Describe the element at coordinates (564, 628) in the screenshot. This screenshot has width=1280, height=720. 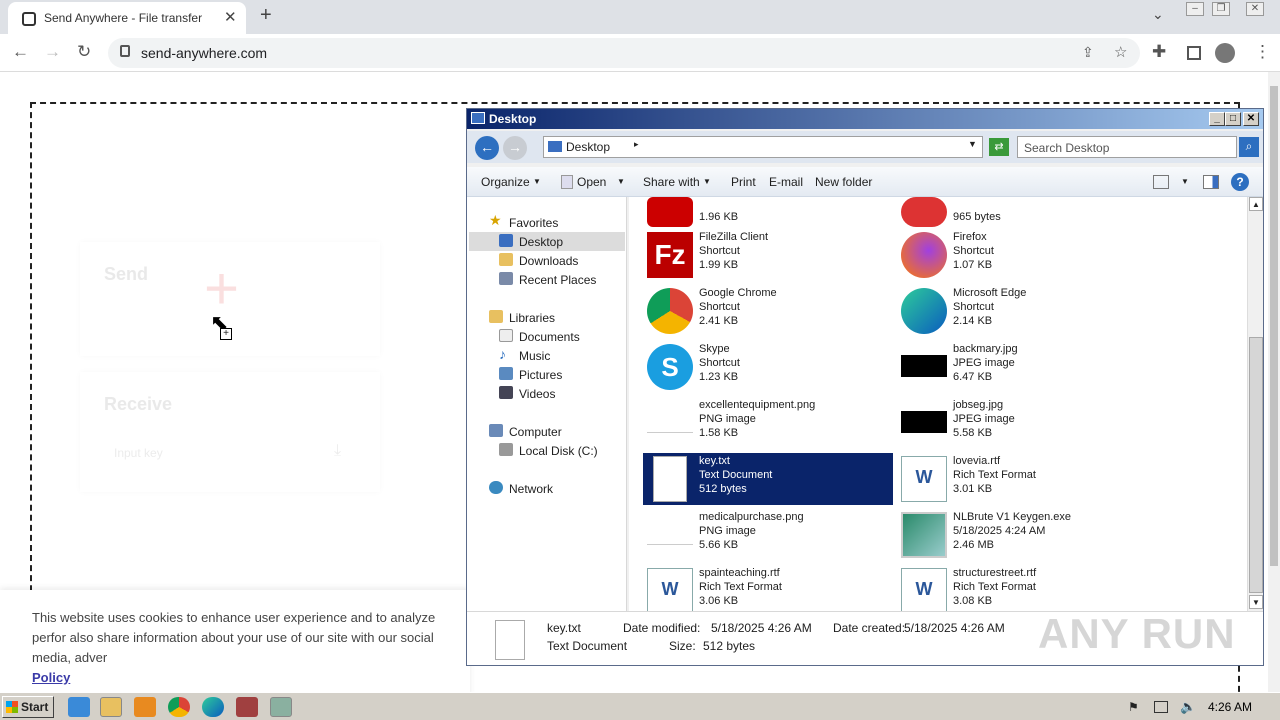
I see `details-name: key.txt` at that location.